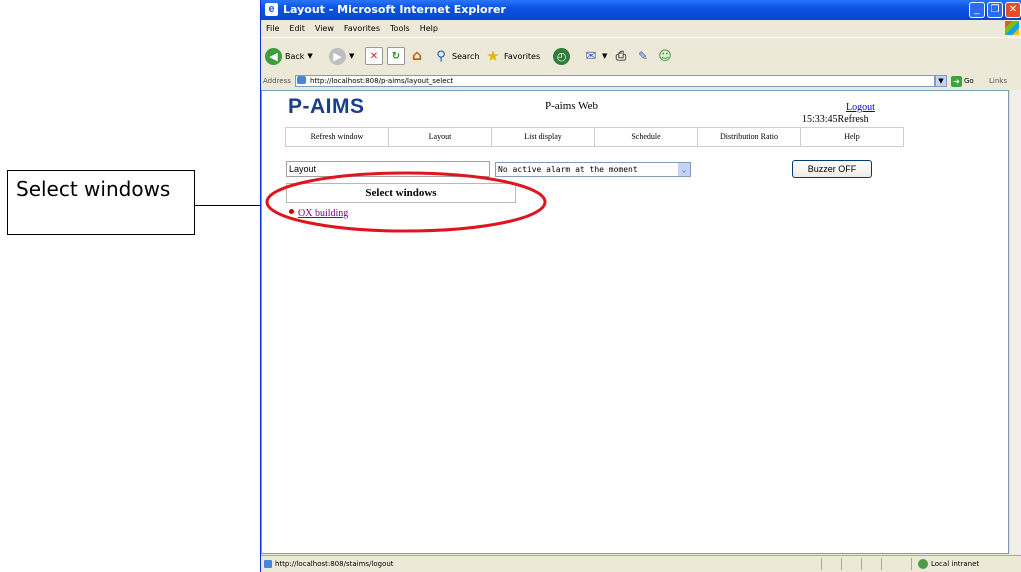  I want to click on mail-icon: ✉, so click(591, 56).